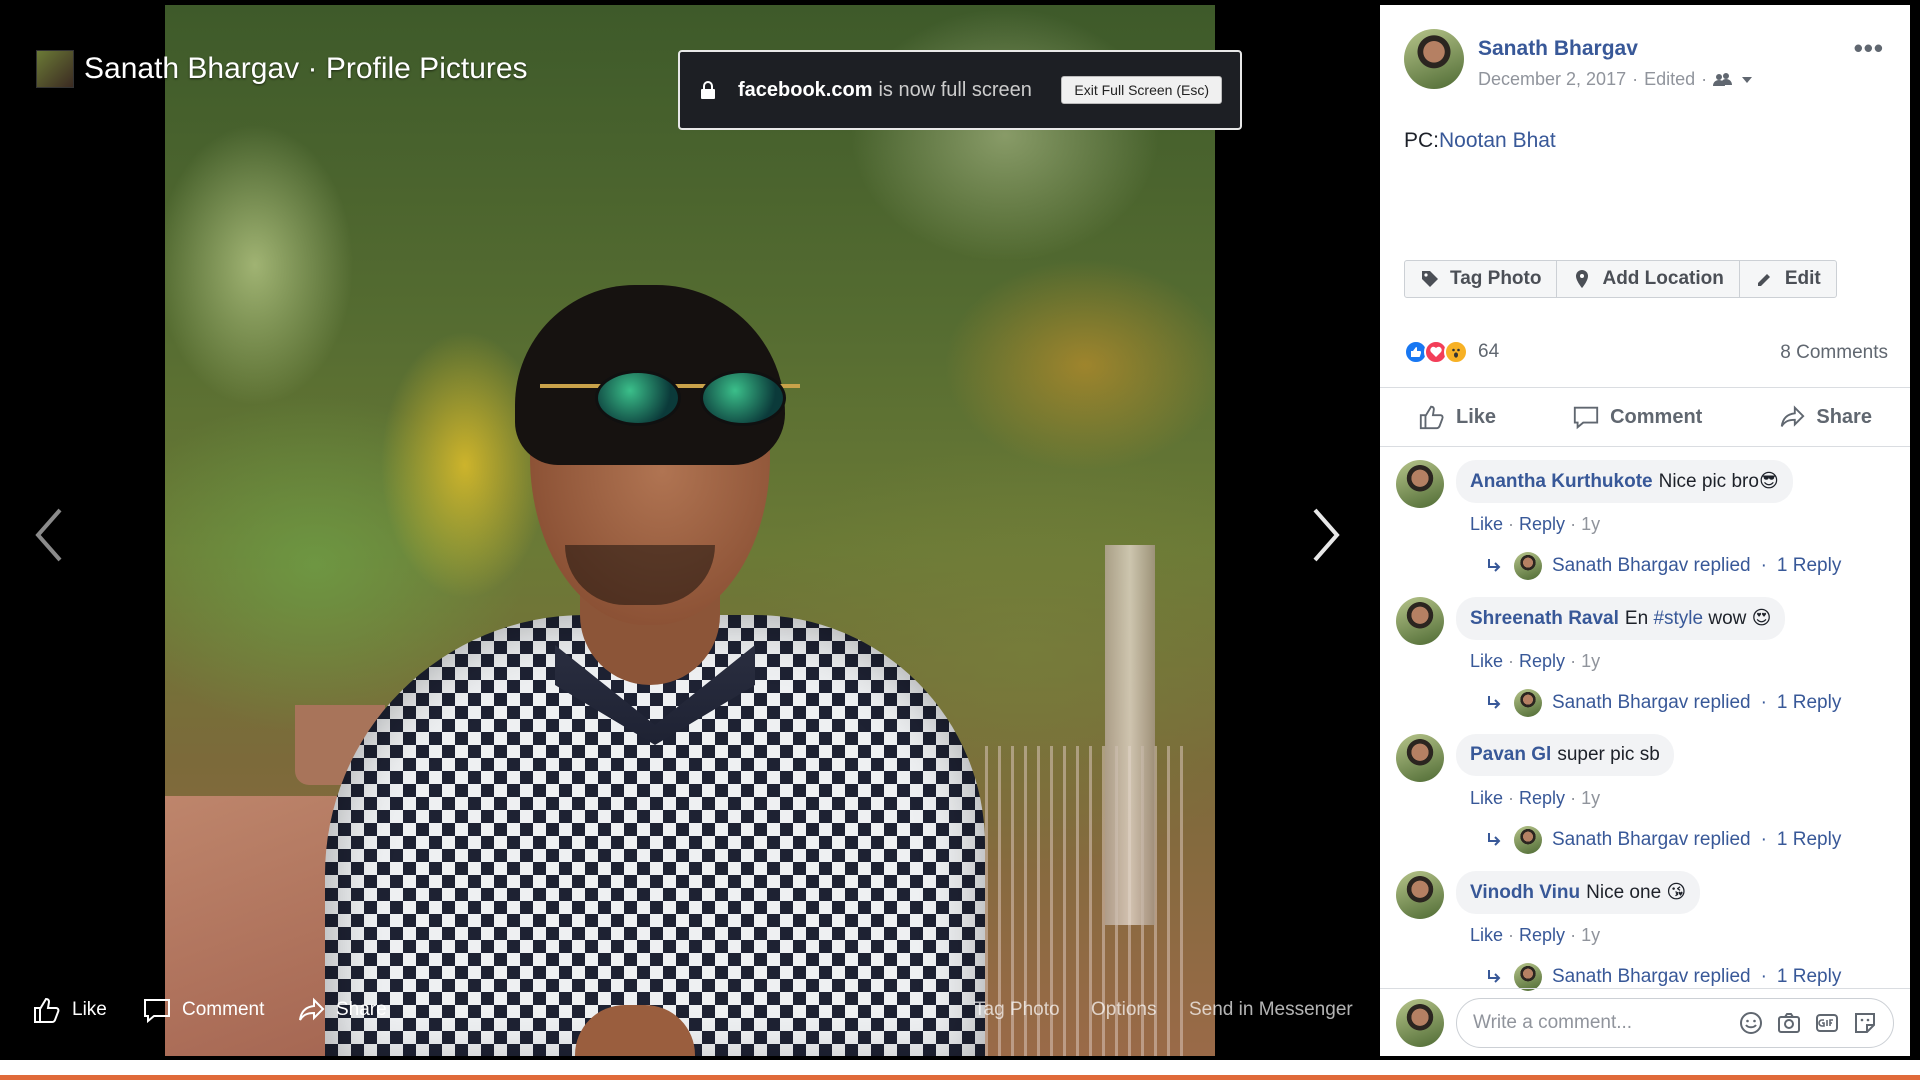 The image size is (1920, 1080). Describe the element at coordinates (1676, 892) in the screenshot. I see `comment-emoji: 😘` at that location.